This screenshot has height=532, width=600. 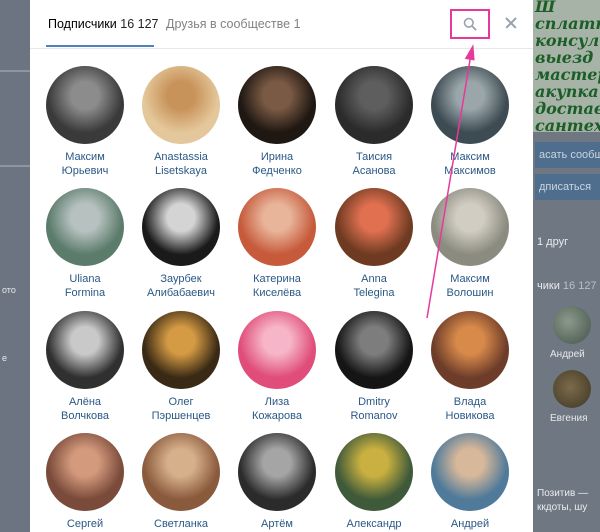 What do you see at coordinates (277, 279) in the screenshot?
I see `follower-first-name: Катерина` at bounding box center [277, 279].